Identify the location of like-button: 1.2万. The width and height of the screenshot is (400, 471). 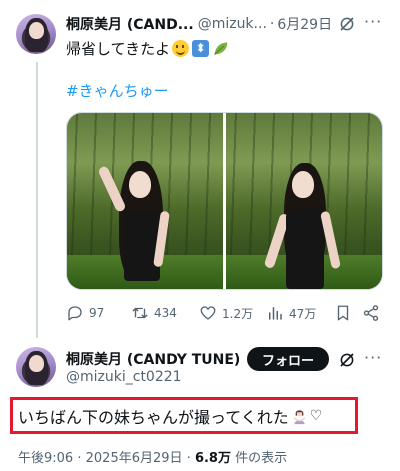
(226, 313).